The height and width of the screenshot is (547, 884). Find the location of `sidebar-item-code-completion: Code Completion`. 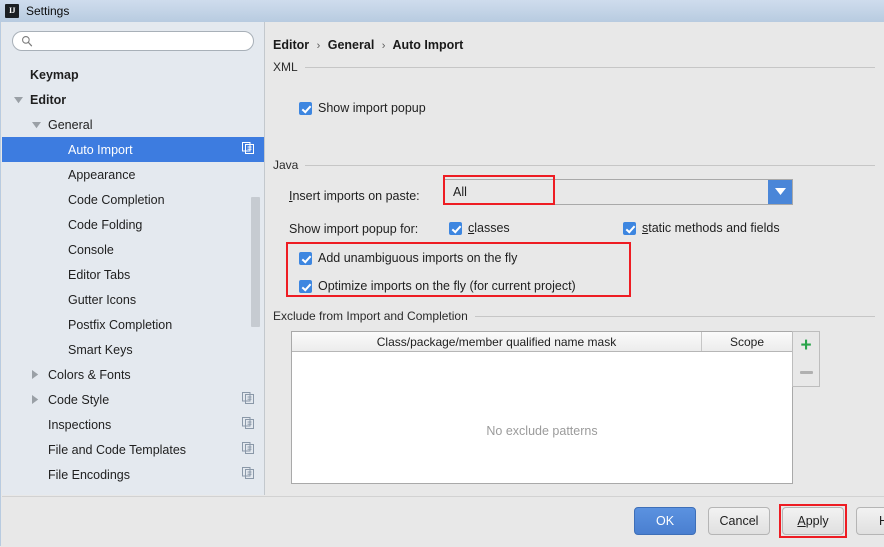

sidebar-item-code-completion: Code Completion is located at coordinates (133, 199).